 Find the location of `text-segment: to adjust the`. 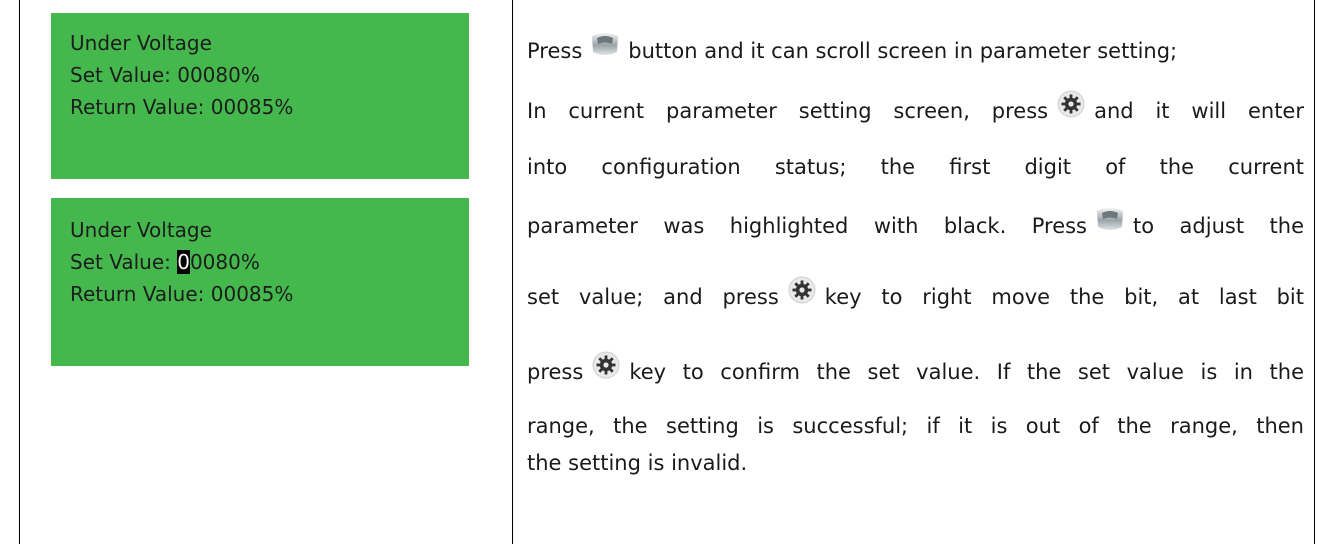

text-segment: to adjust the is located at coordinates (1218, 226).